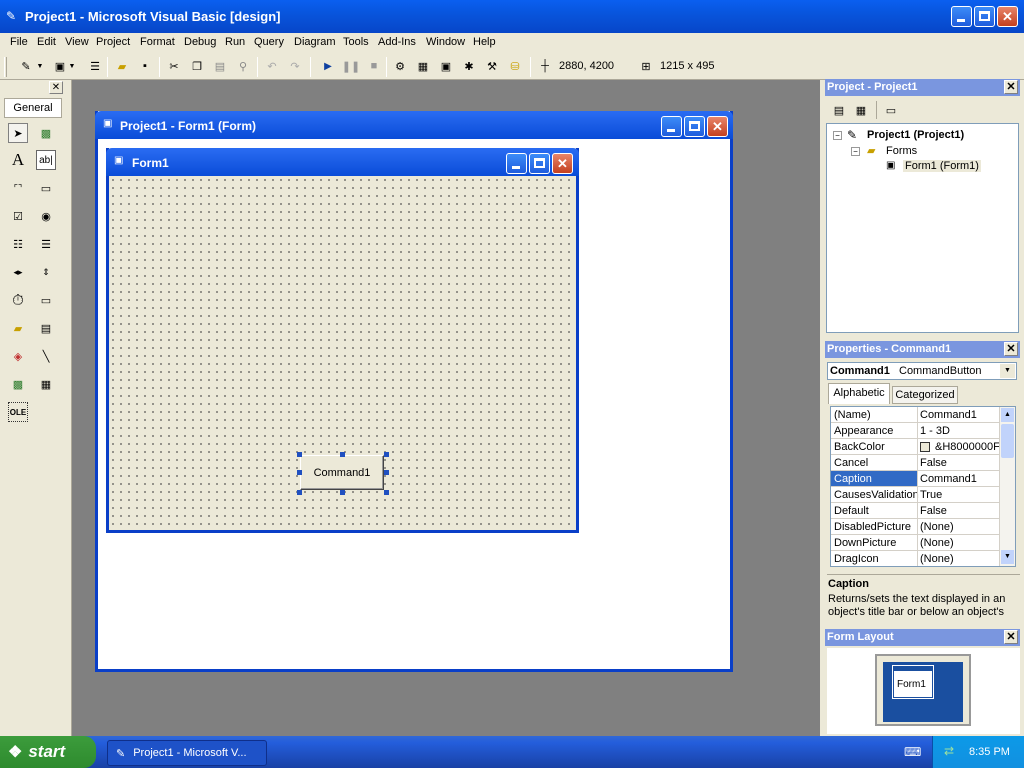  I want to click on data-tool-icon: ▦, so click(46, 384).